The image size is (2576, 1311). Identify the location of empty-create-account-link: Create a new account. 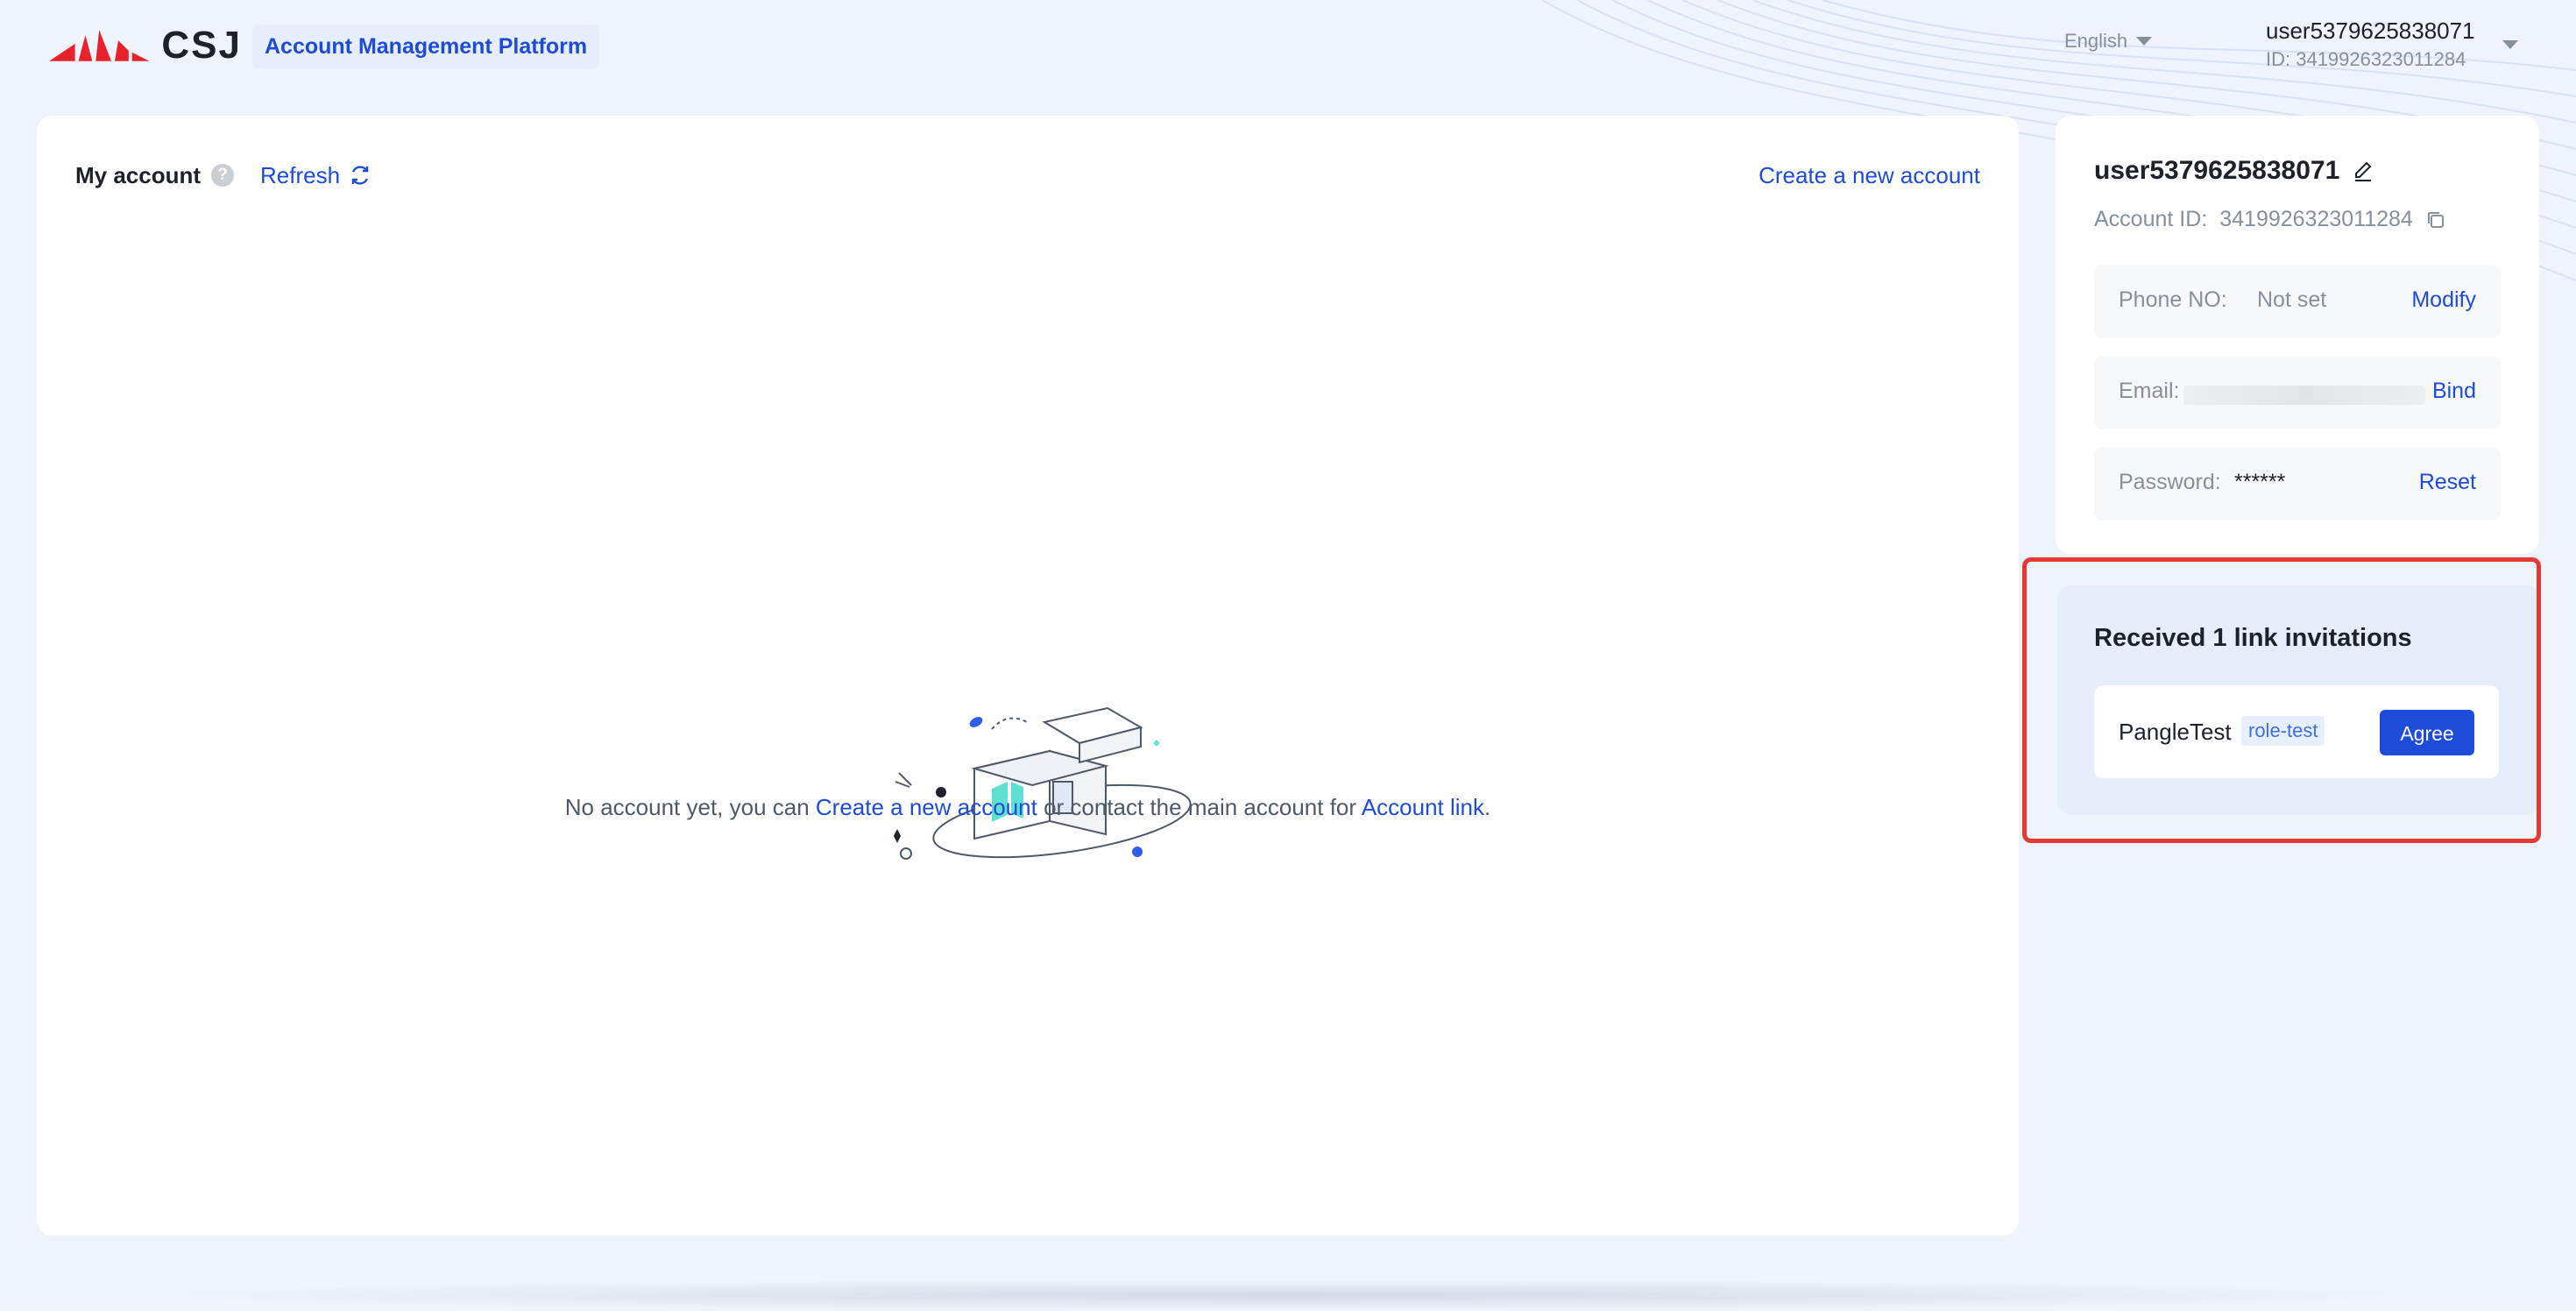
(926, 807).